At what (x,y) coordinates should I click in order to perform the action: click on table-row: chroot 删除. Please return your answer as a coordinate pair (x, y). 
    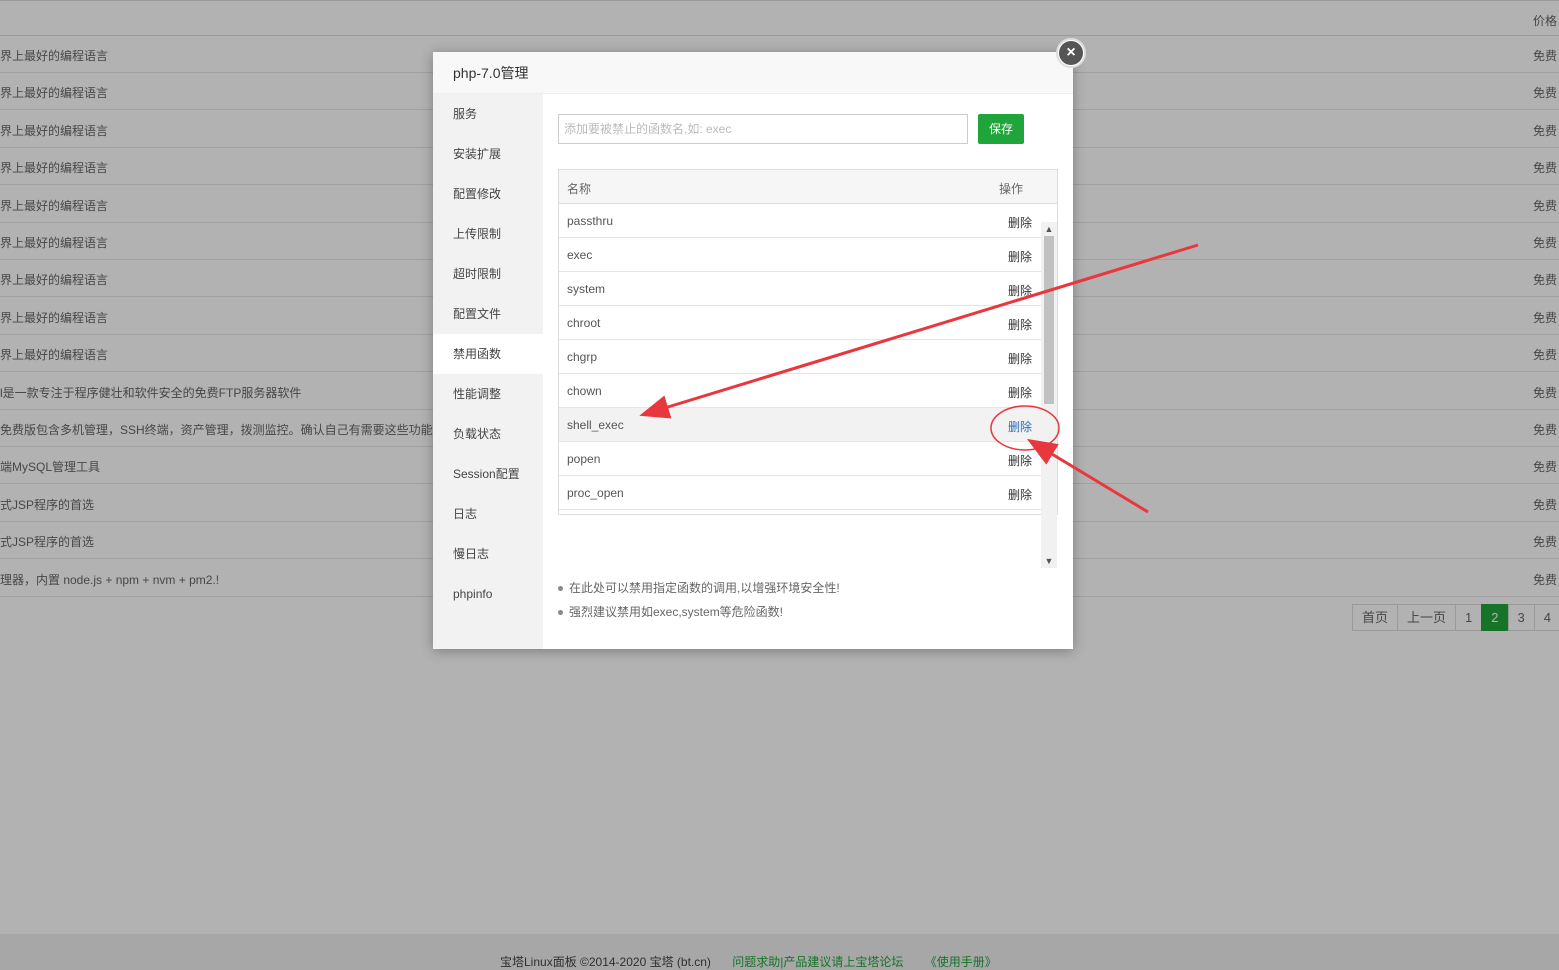
    Looking at the image, I should click on (808, 323).